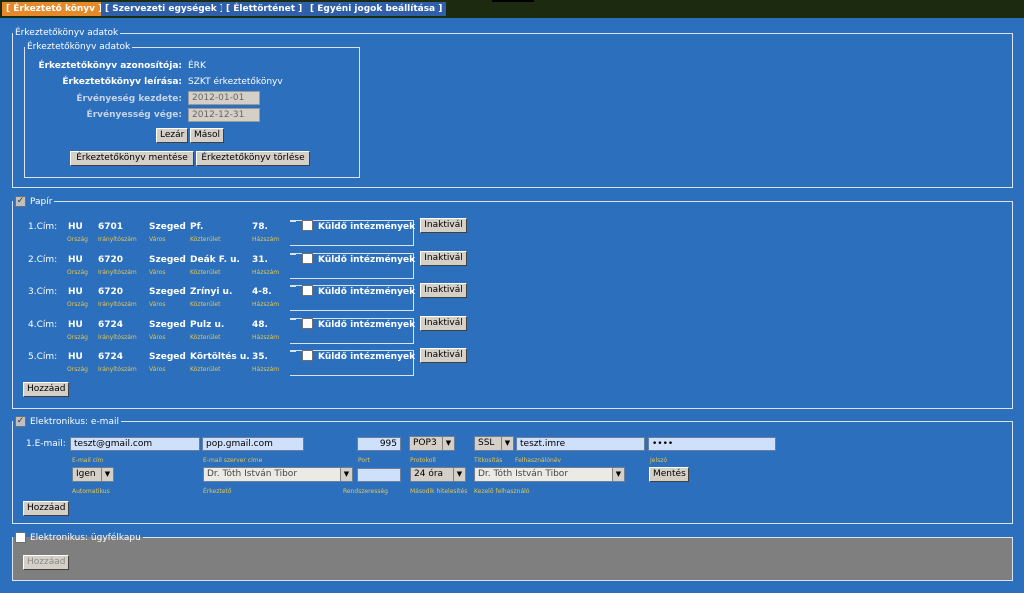  I want to click on address-number: 48., so click(260, 325).